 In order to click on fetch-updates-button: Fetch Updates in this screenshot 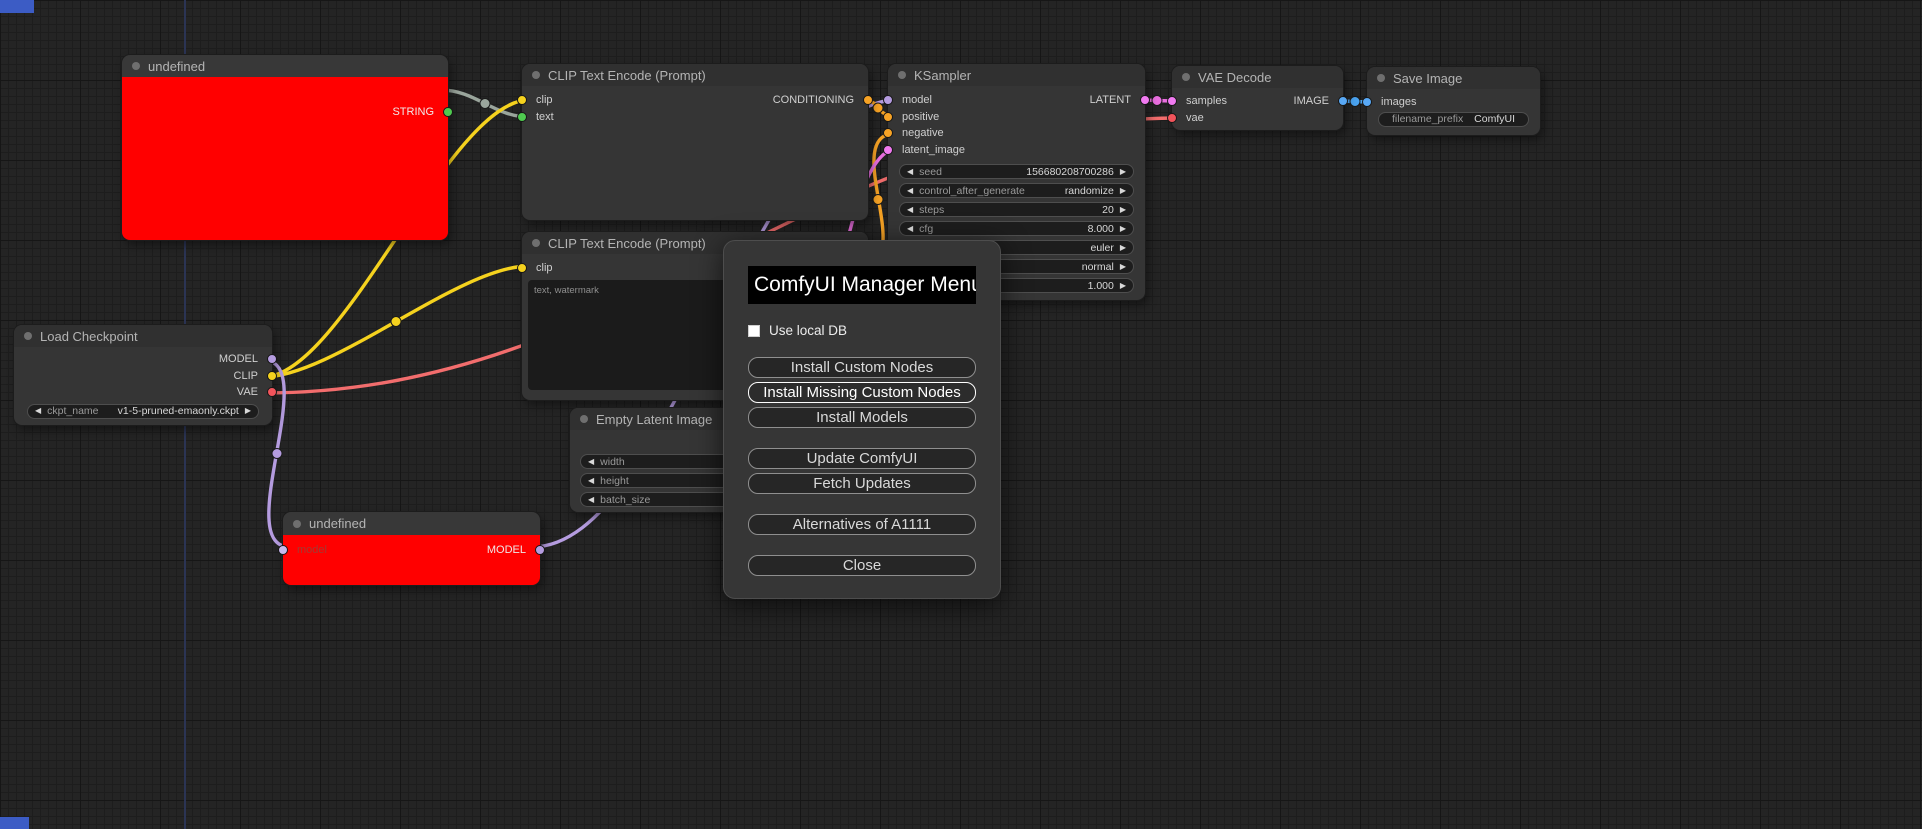, I will do `click(862, 483)`.